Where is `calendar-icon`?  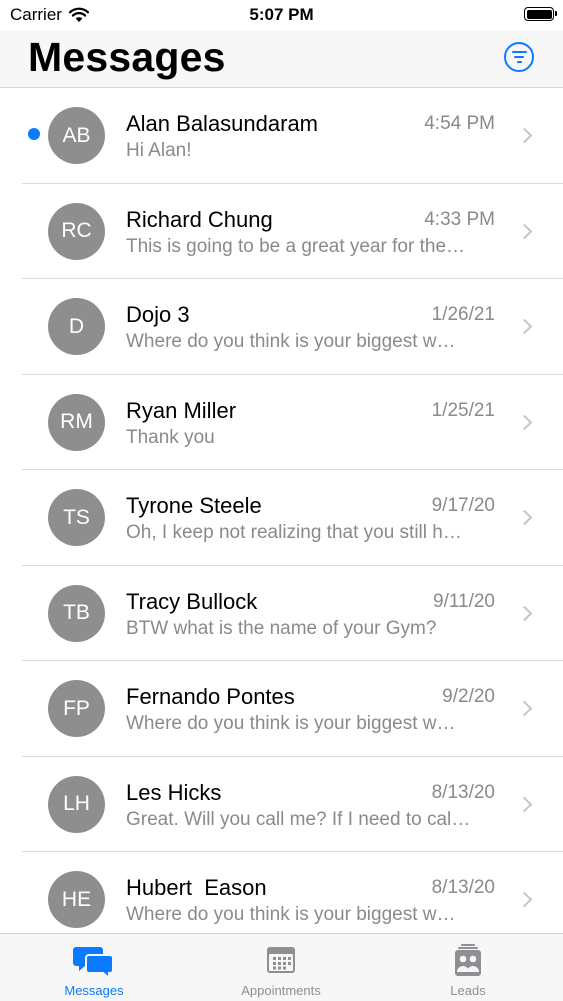 calendar-icon is located at coordinates (281, 960).